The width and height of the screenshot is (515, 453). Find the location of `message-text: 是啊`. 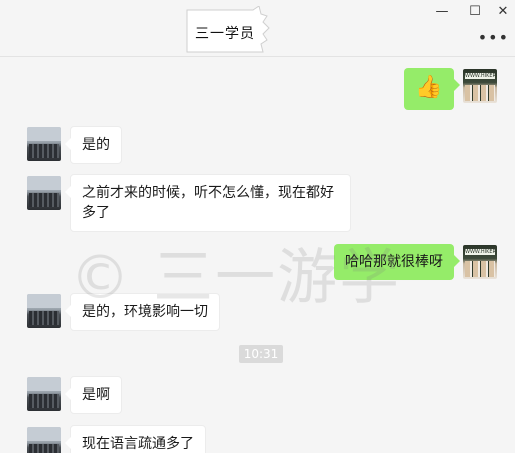

message-text: 是啊 is located at coordinates (96, 395).